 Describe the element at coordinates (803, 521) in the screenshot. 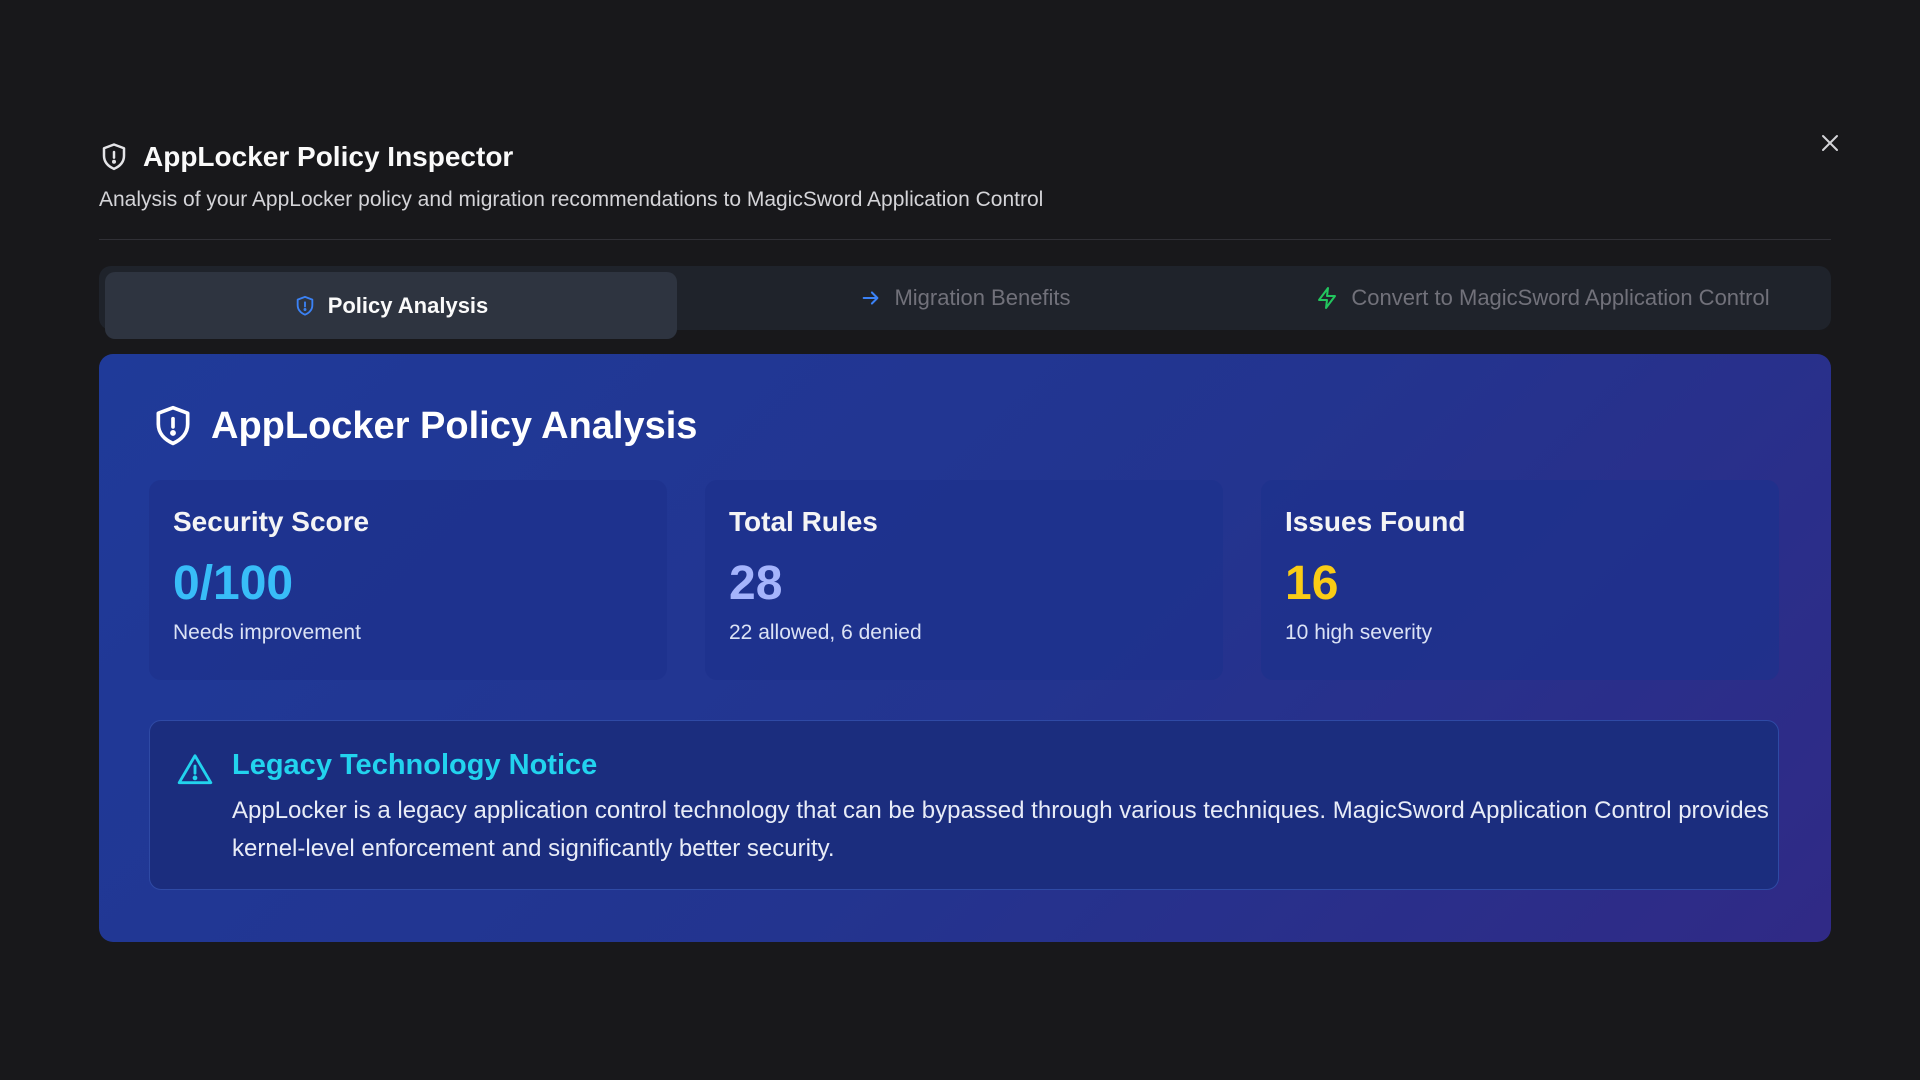

I see `stat-label: Total Rules` at that location.